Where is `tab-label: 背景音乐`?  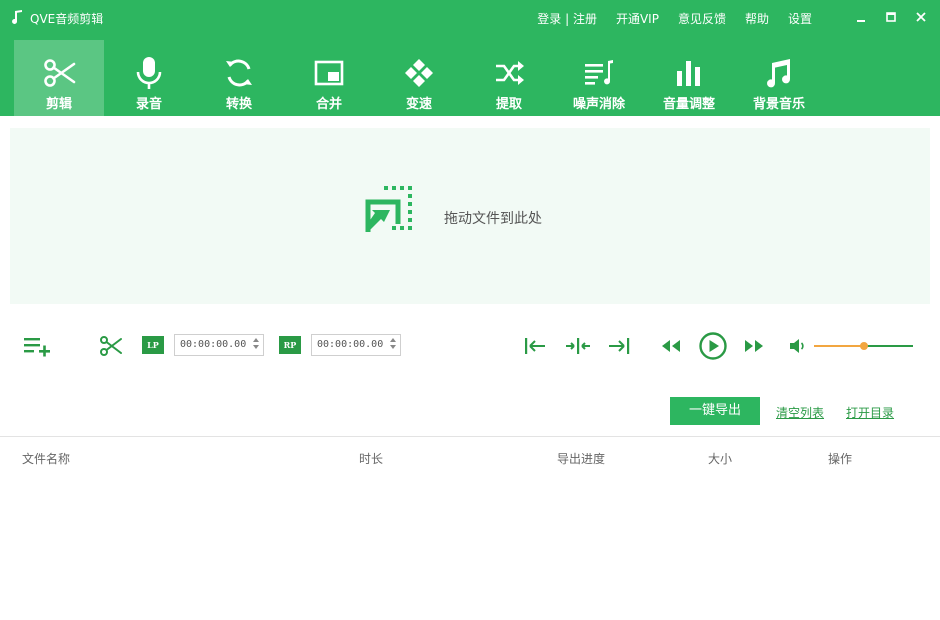 tab-label: 背景音乐 is located at coordinates (778, 104).